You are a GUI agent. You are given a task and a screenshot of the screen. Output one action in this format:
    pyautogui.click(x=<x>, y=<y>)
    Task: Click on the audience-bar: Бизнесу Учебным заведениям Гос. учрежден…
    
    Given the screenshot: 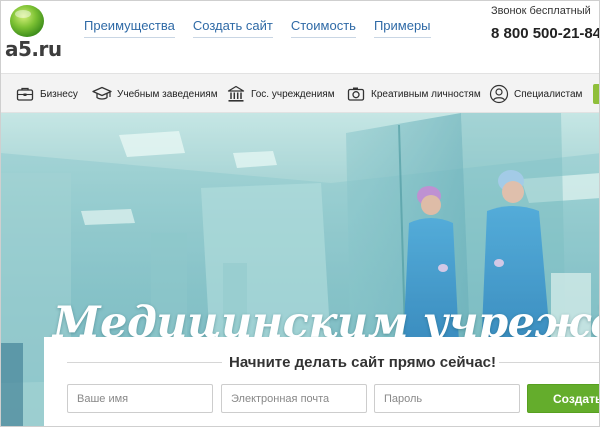 What is the action you would take?
    pyautogui.click(x=300, y=93)
    